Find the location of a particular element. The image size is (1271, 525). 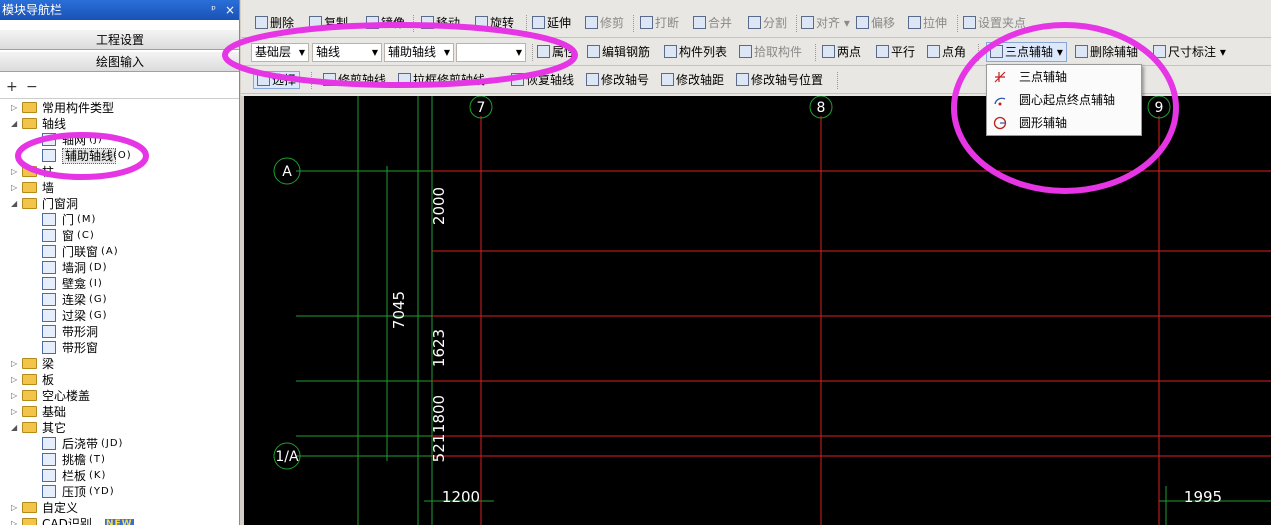

shortcut-key: (YD) is located at coordinates (102, 491).